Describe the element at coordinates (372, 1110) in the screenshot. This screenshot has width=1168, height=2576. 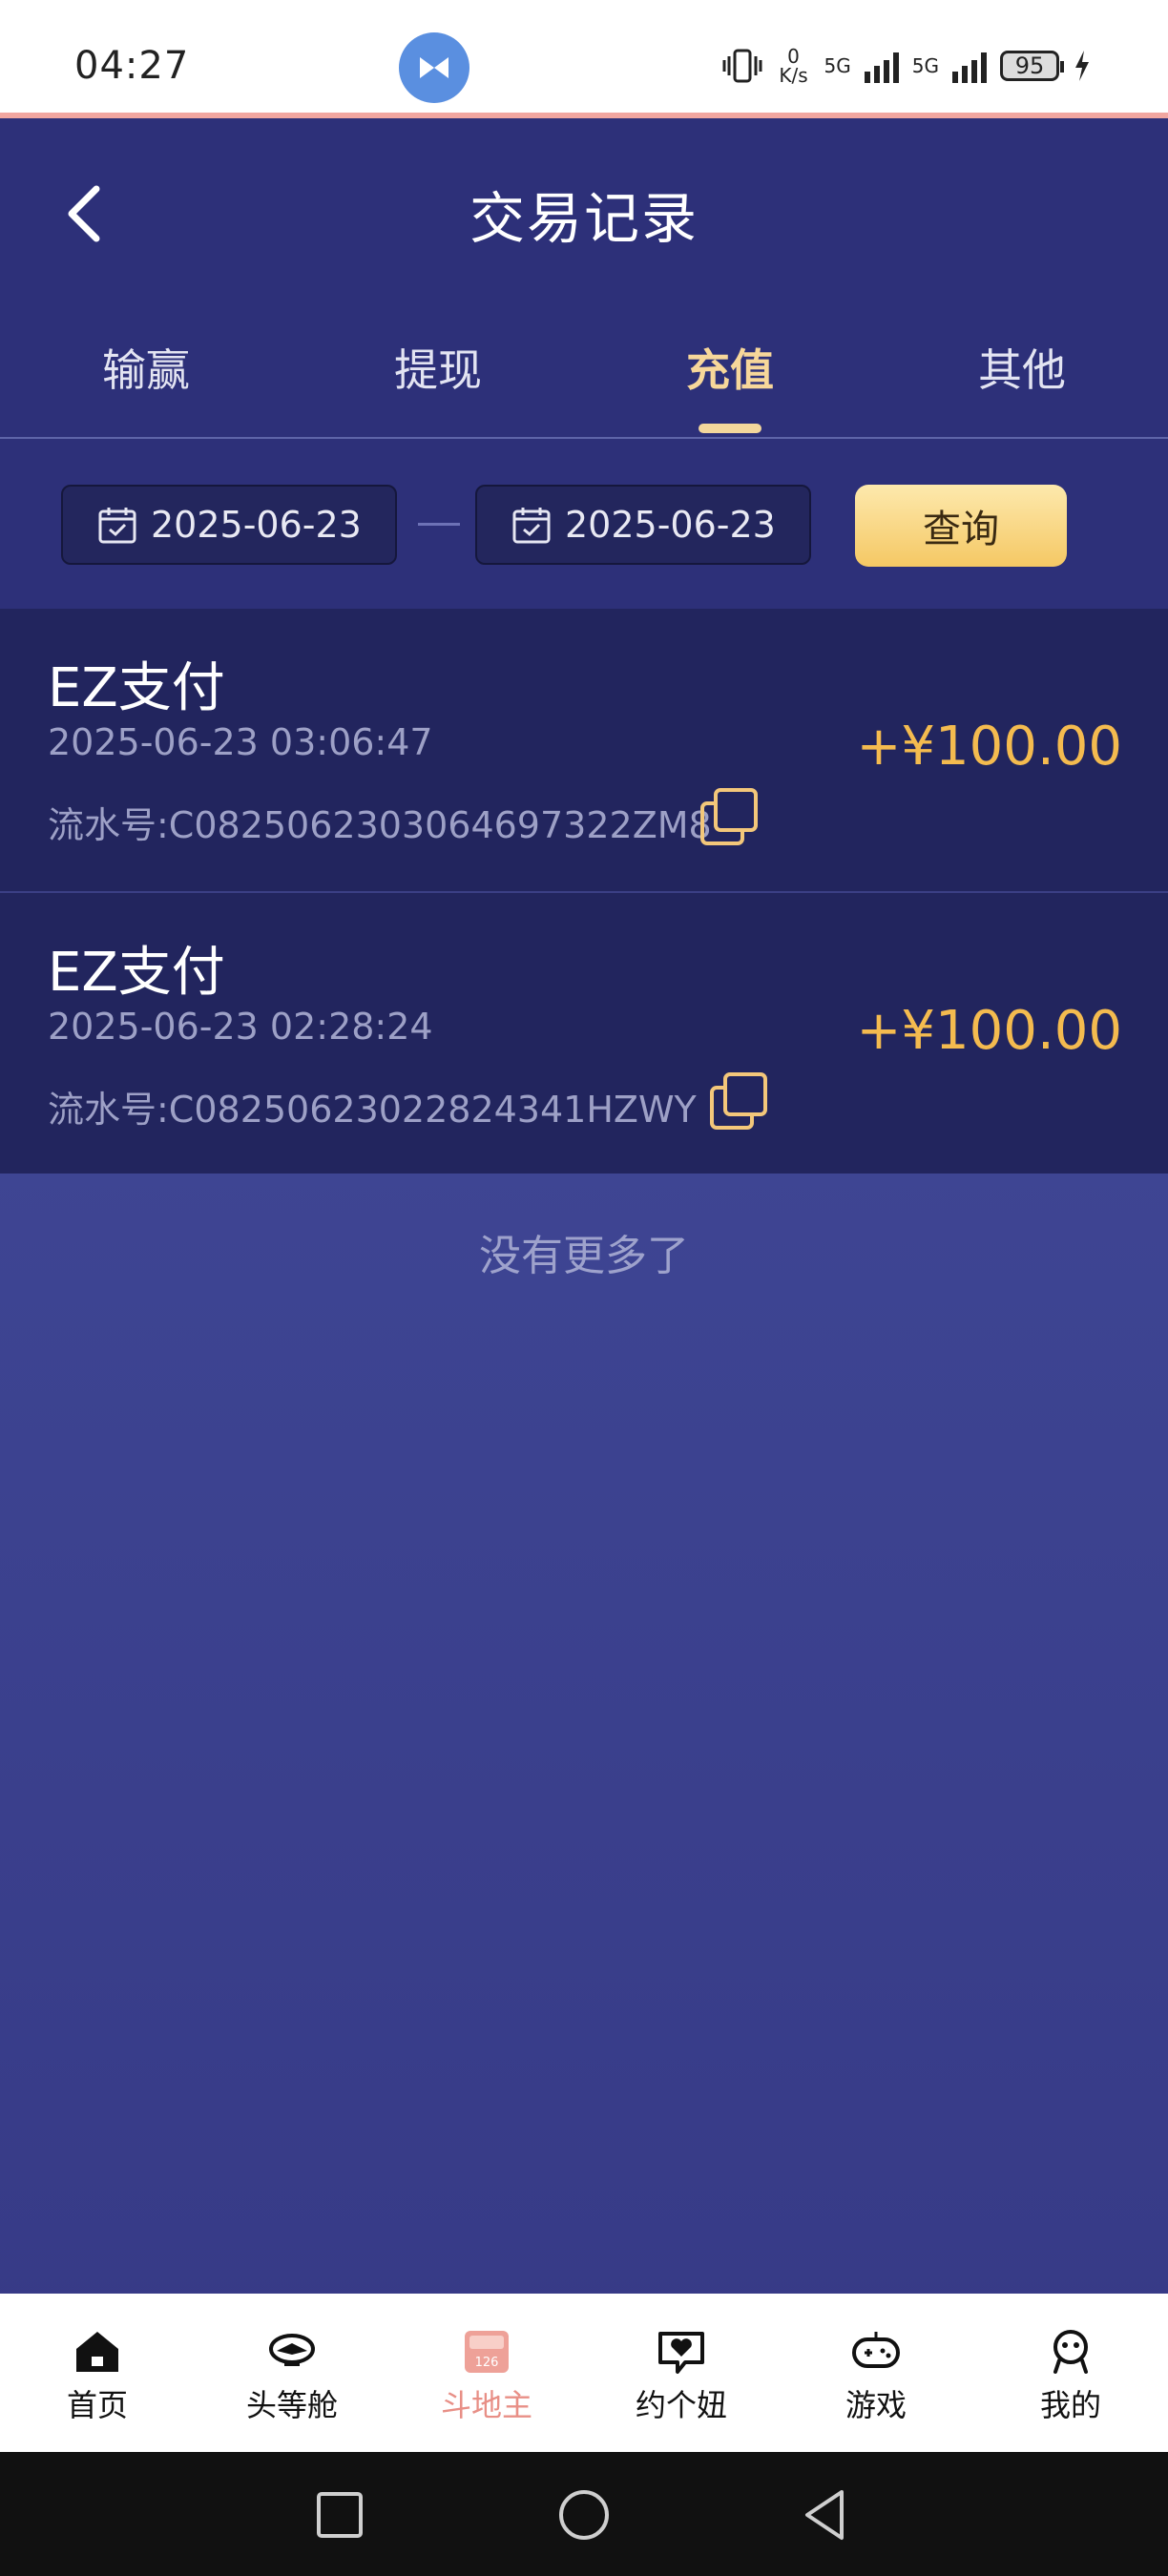
I see `serial-number: 流水号:C08250623022824341HZWY` at that location.